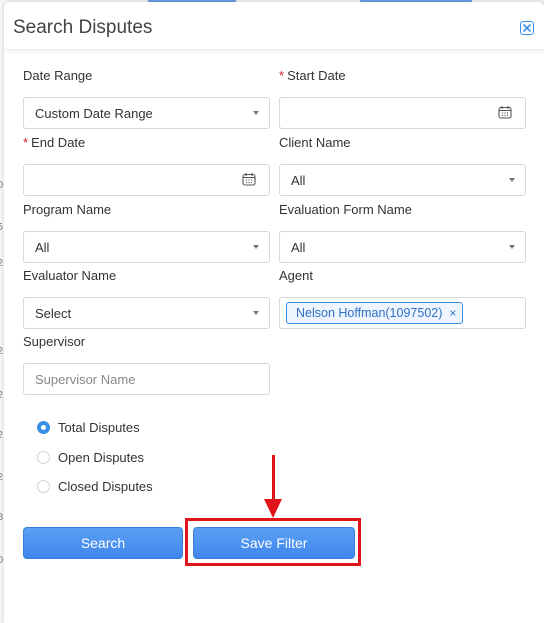 This screenshot has height=623, width=544. I want to click on date-range-select: Custom Date Range, so click(146, 113).